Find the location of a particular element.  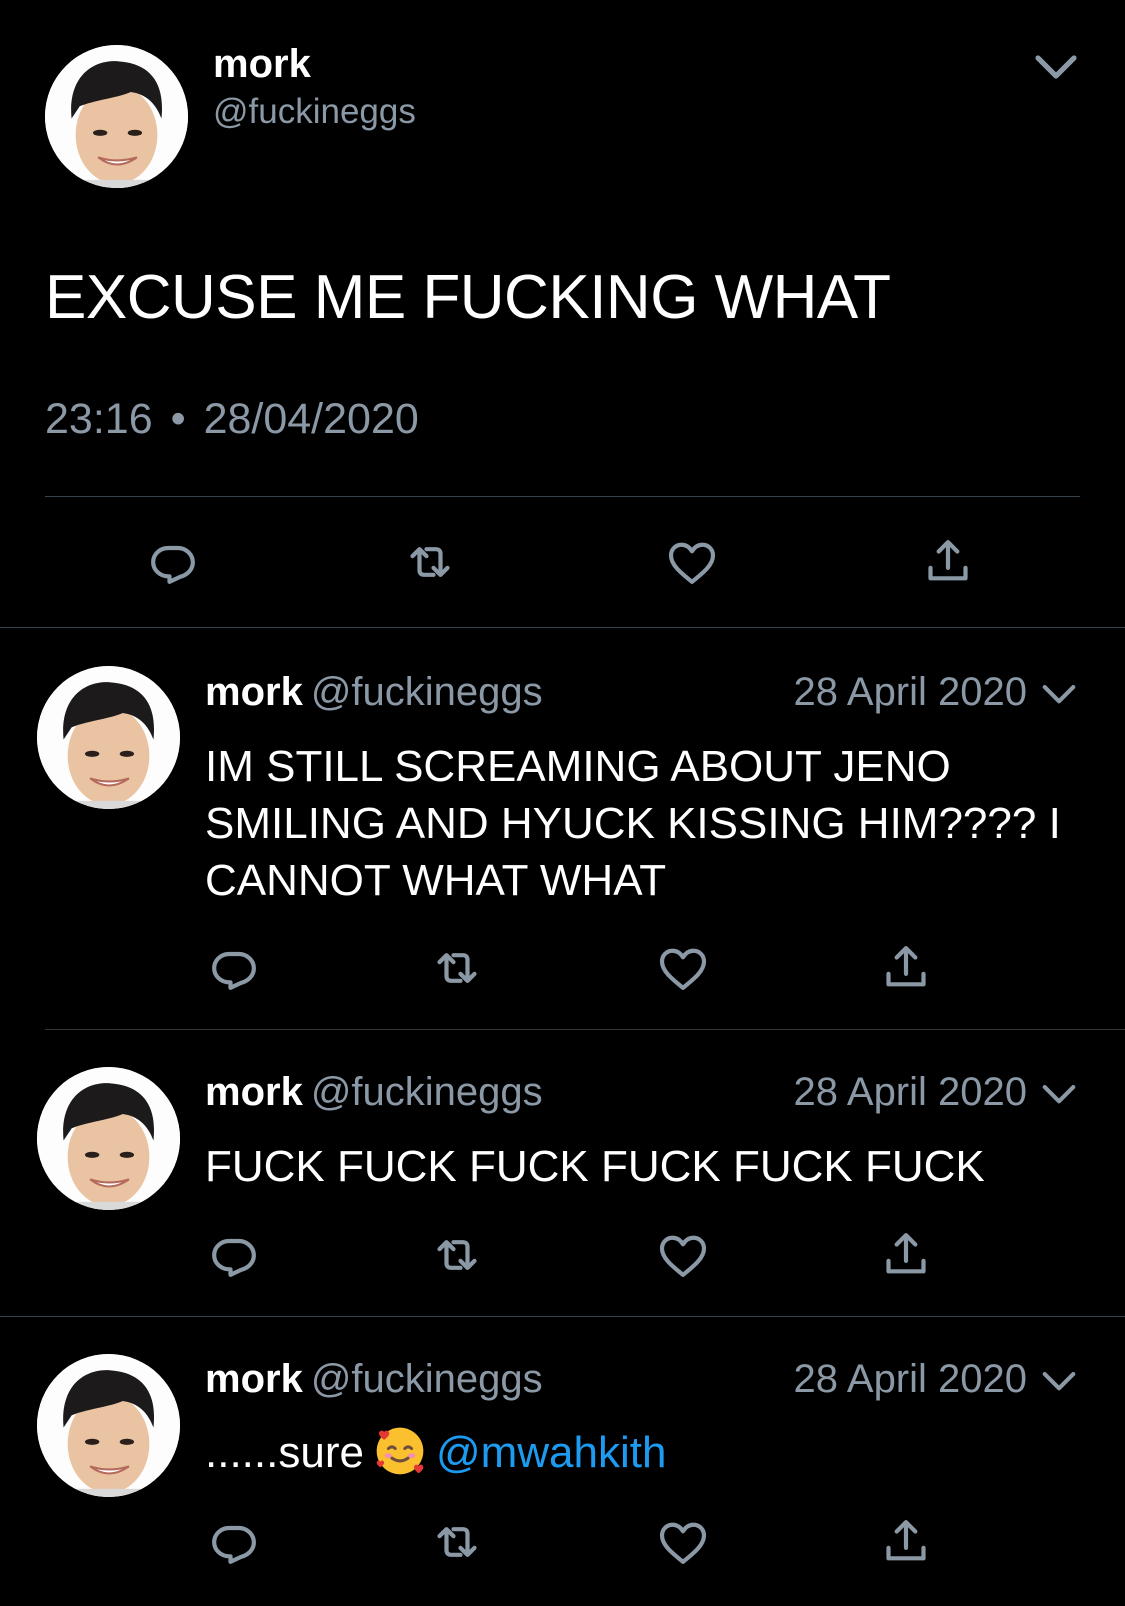

mention-link: @mwahkith is located at coordinates (551, 1452).